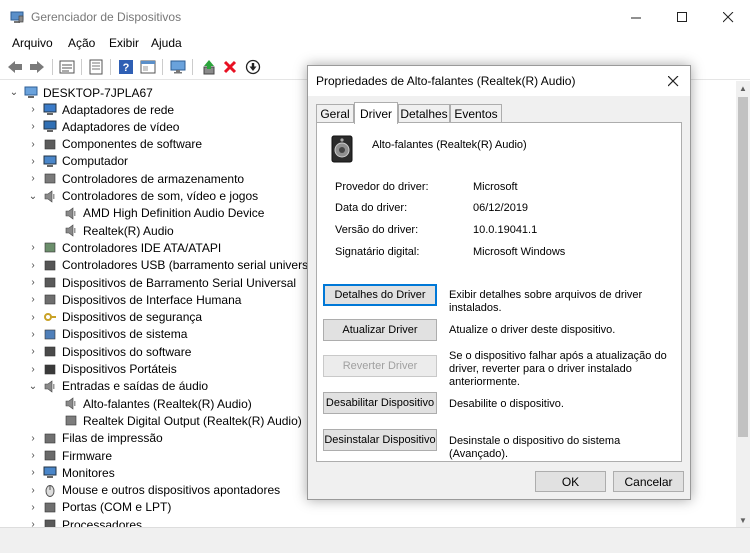 This screenshot has height=553, width=750. Describe the element at coordinates (164, 213) in the screenshot. I see `tree-child-item: AMD High Definition Audio Device` at that location.